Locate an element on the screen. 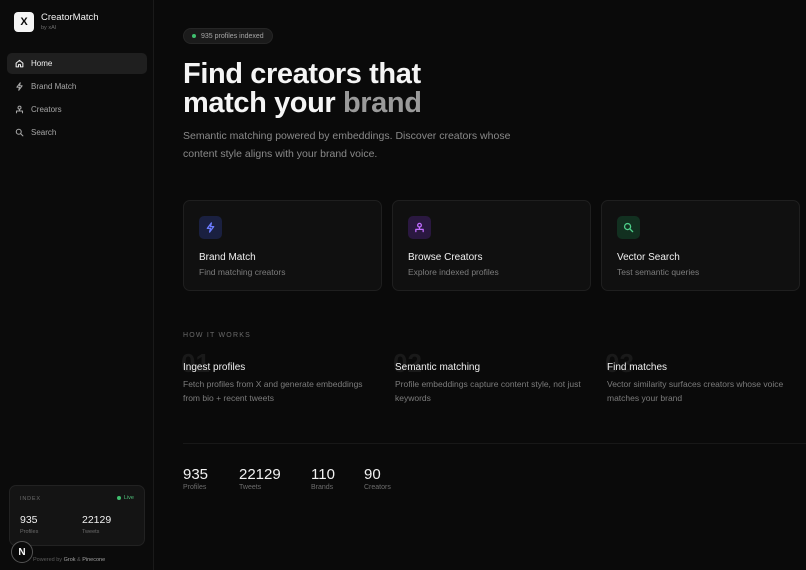 This screenshot has height=570, width=806. powered-grok: Grok is located at coordinates (69, 560).